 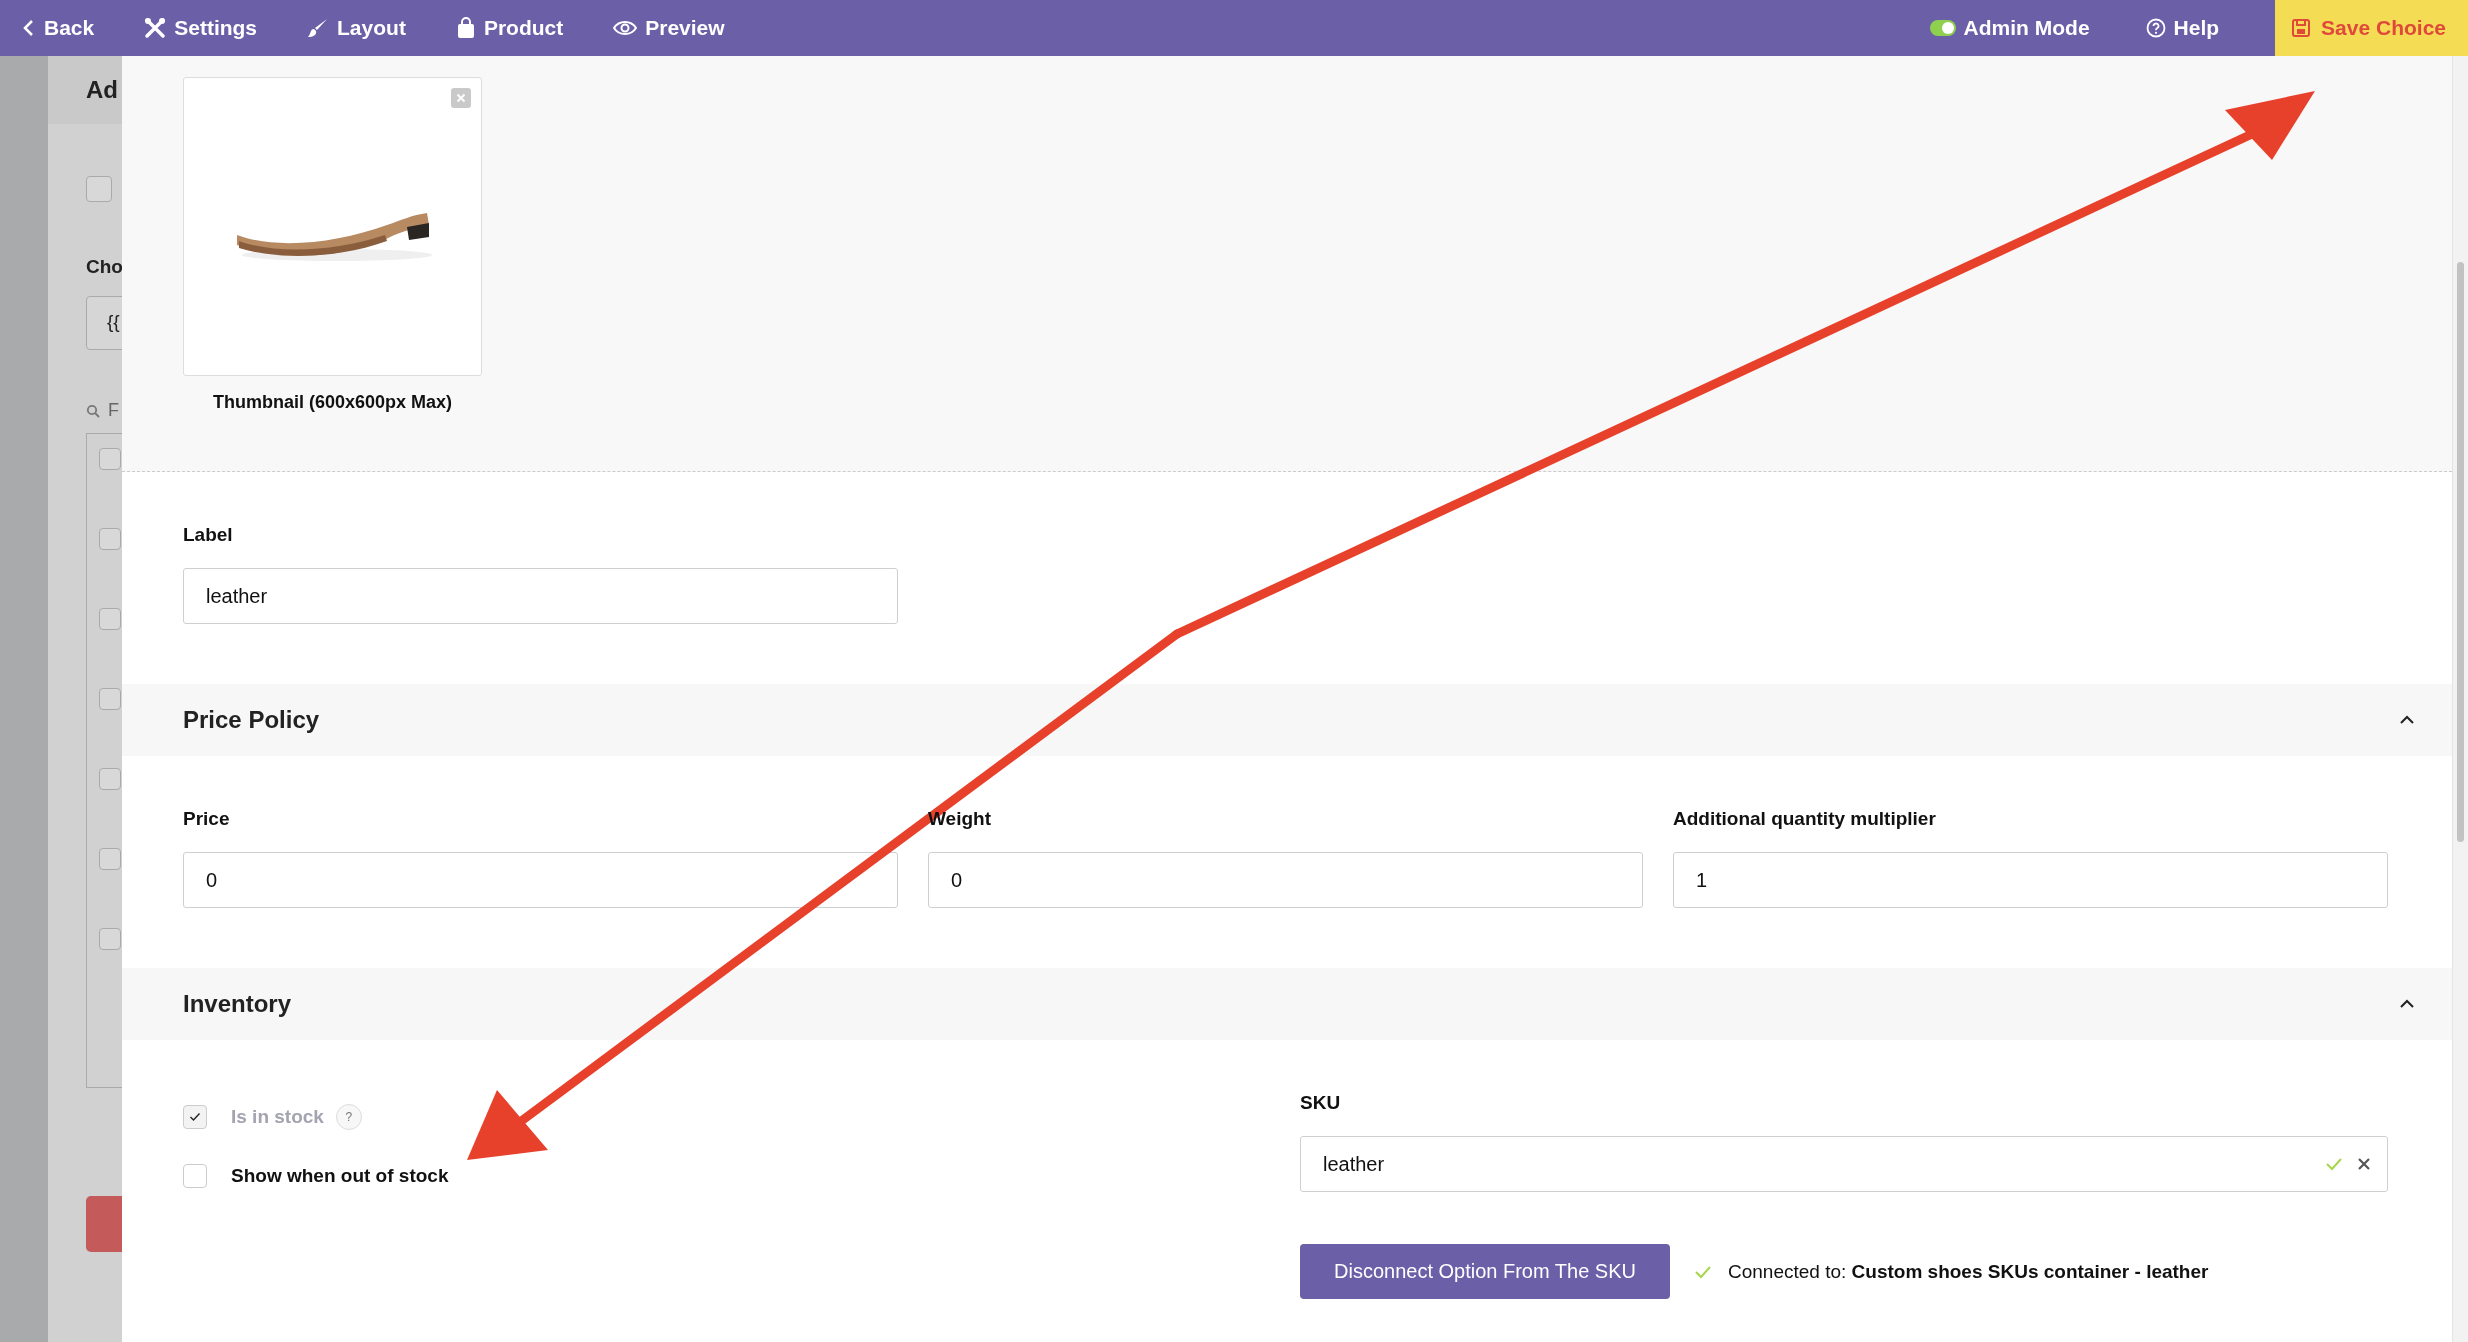 What do you see at coordinates (93, 410) in the screenshot?
I see `search-icon` at bounding box center [93, 410].